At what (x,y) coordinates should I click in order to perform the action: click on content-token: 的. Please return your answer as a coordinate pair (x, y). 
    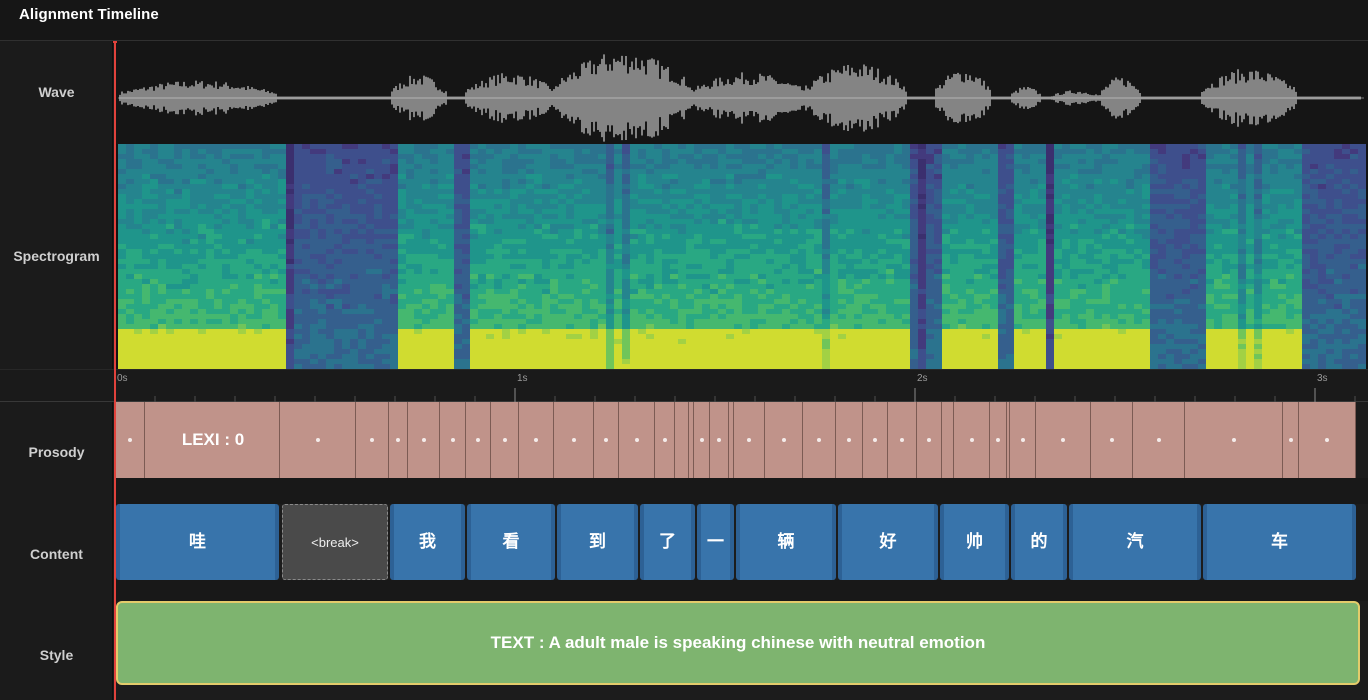
    Looking at the image, I should click on (1039, 542).